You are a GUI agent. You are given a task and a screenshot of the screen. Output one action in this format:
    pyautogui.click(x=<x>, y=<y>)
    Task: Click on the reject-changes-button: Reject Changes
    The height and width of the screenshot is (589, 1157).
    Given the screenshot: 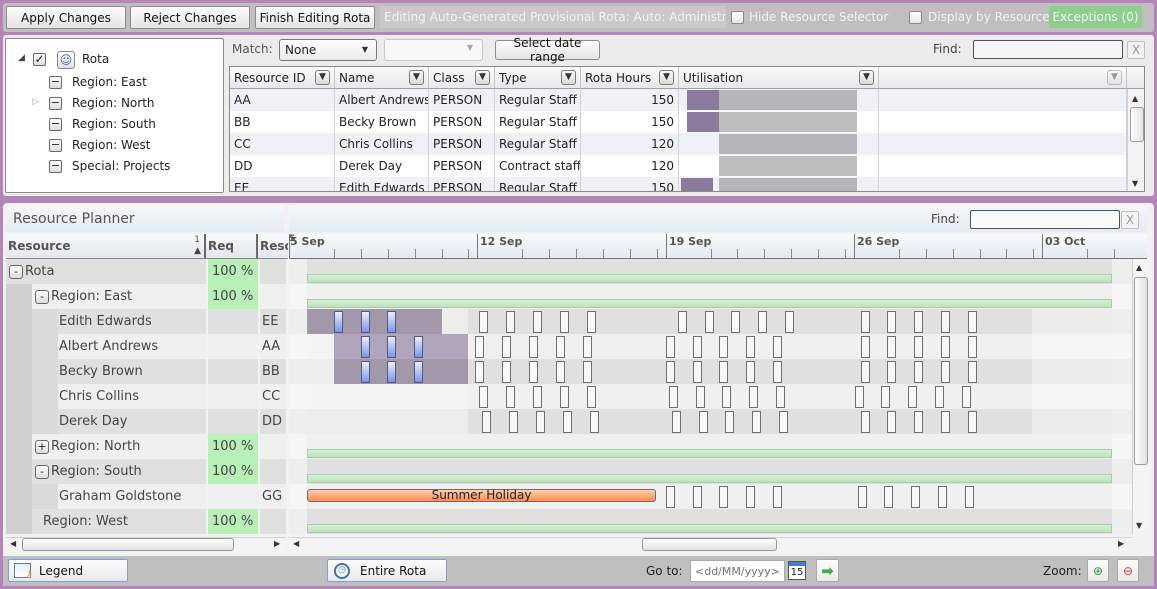 What is the action you would take?
    pyautogui.click(x=190, y=17)
    